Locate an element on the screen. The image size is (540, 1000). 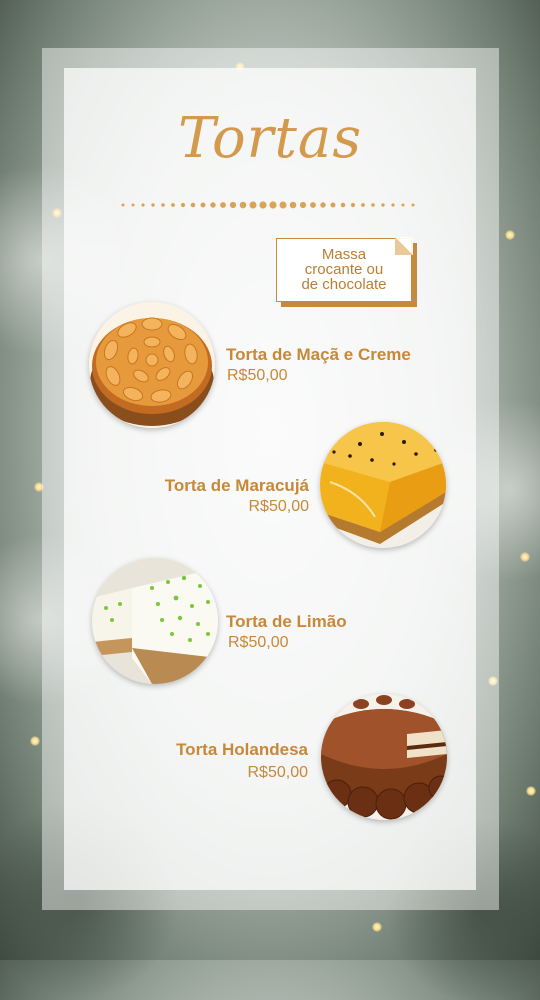
note-text: Massa crocante ou de chocolate is located at coordinates (344, 269).